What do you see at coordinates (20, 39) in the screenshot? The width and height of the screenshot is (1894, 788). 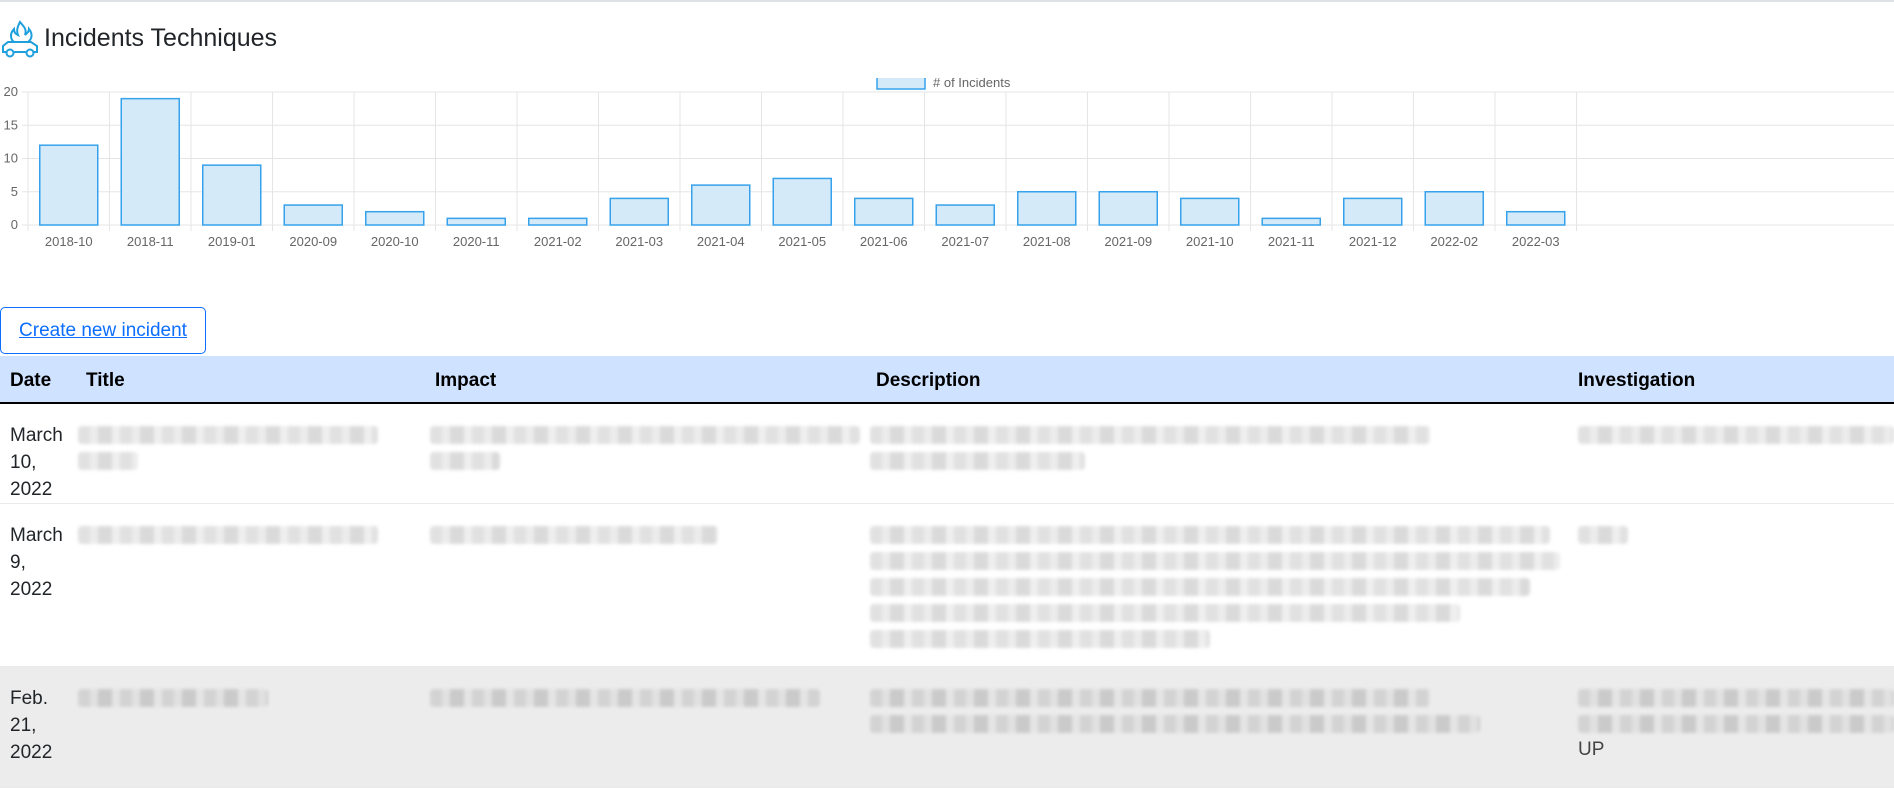 I see `car-fire-icon` at bounding box center [20, 39].